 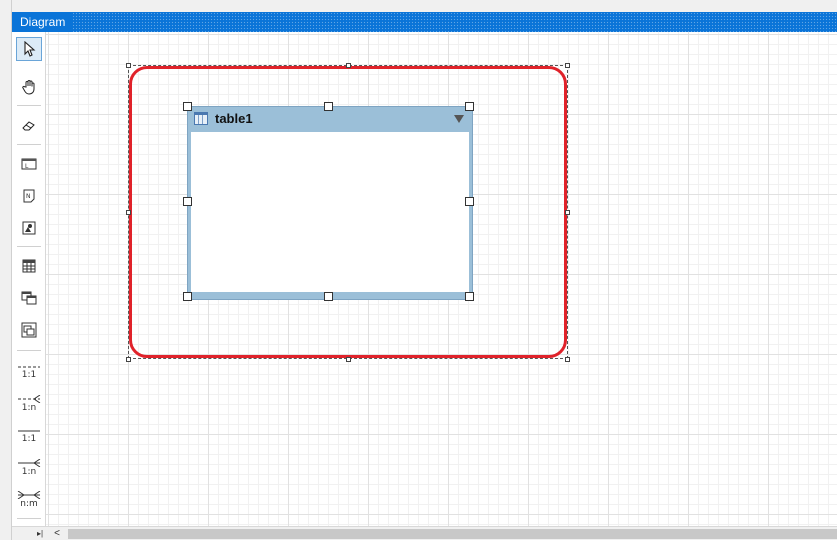 I want to click on relation-1-n-button: 1:n, so click(x=29, y=468).